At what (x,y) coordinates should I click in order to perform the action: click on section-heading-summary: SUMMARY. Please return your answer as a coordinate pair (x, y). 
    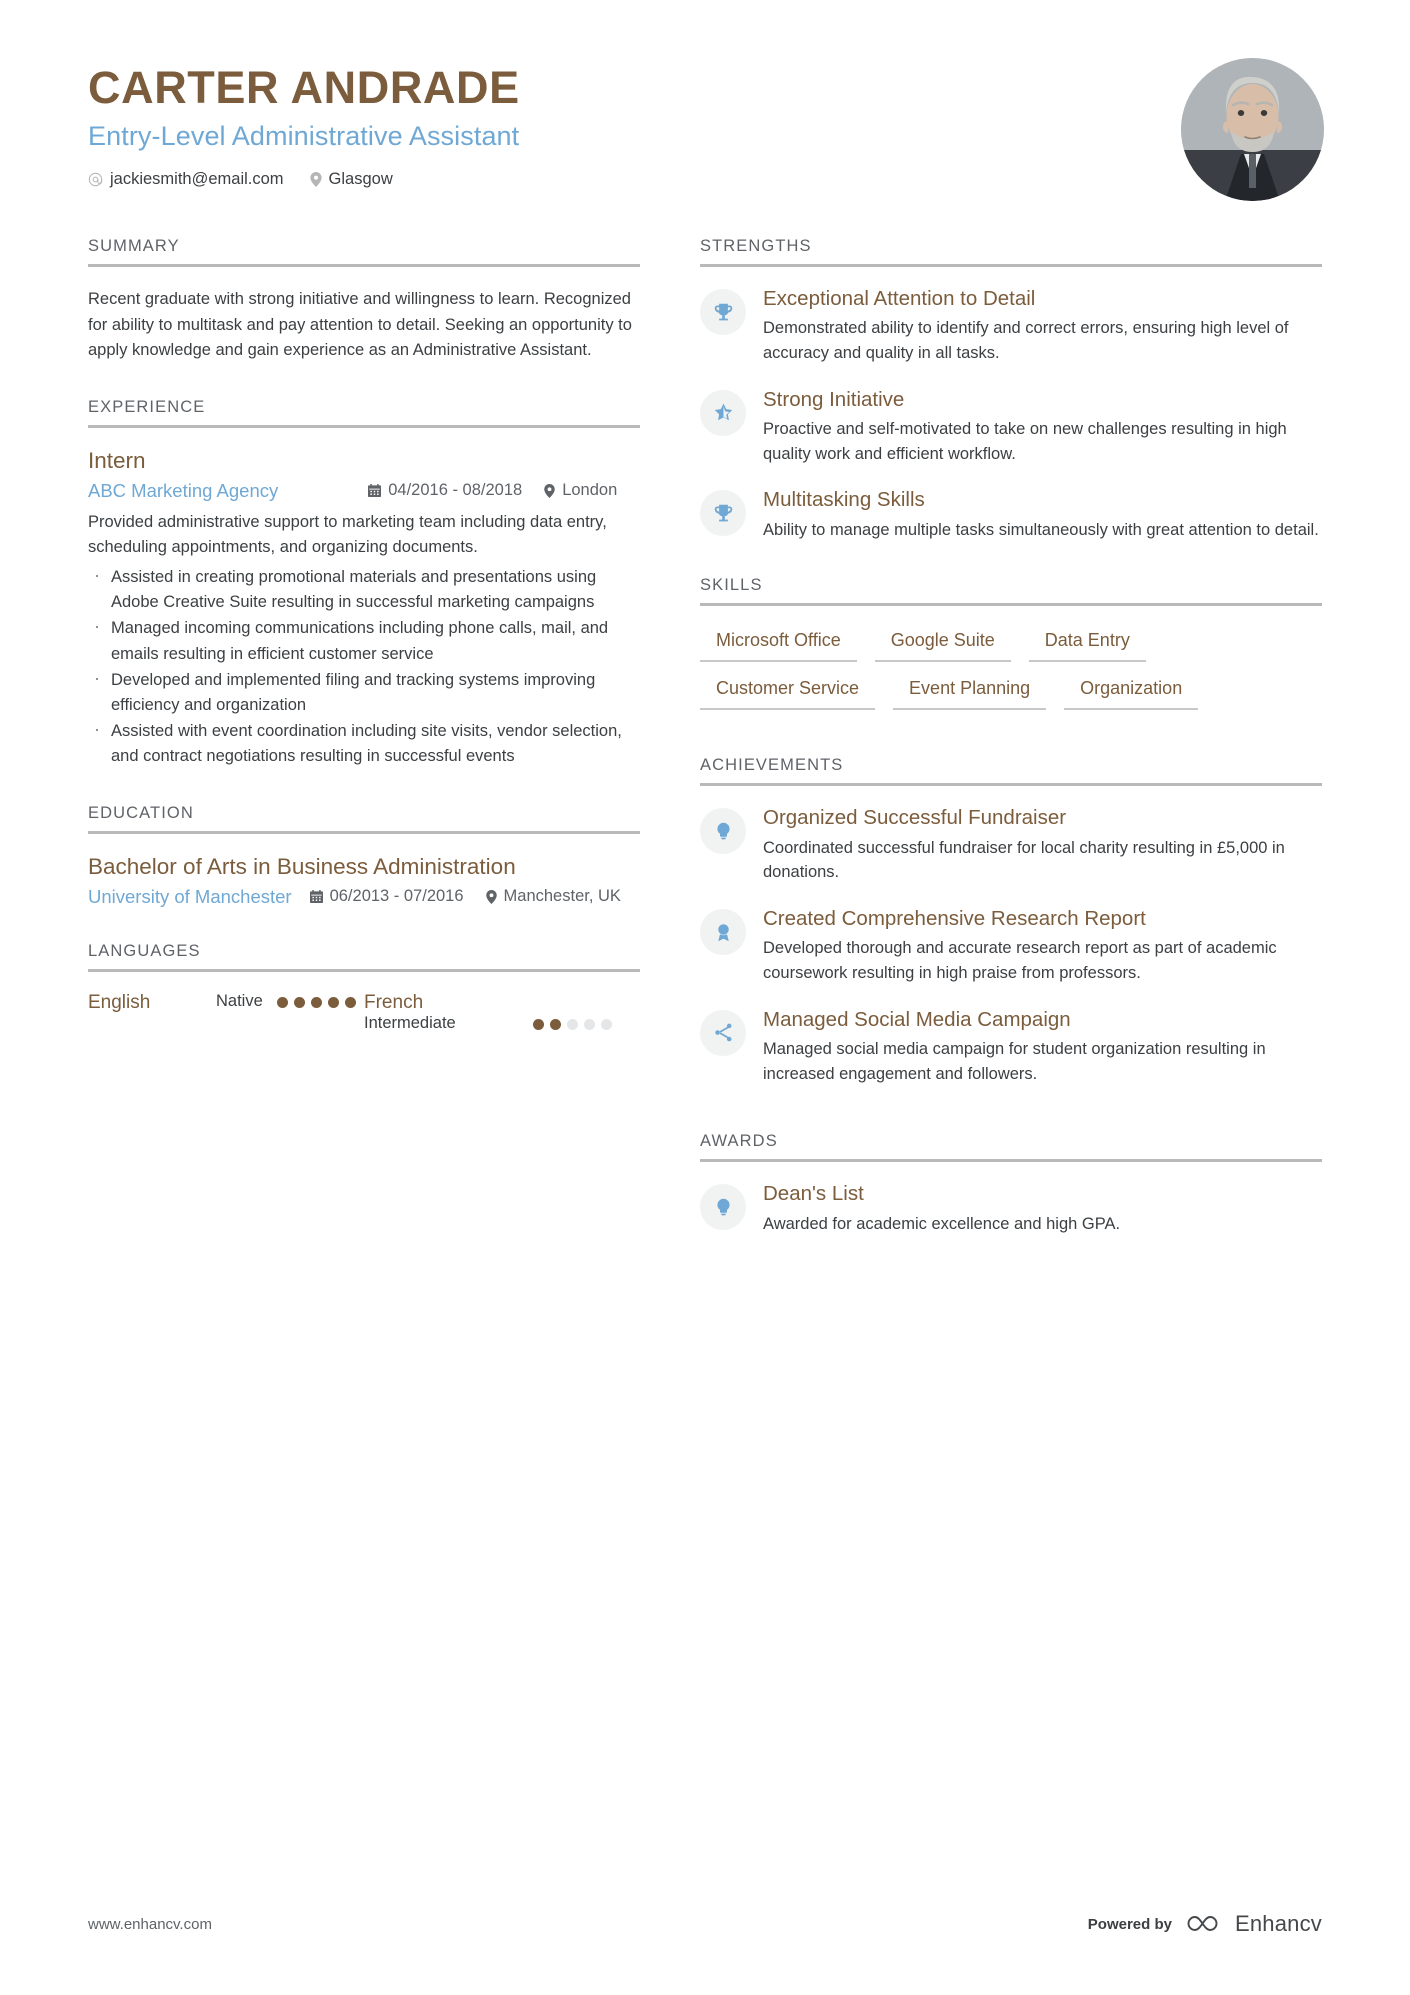
    Looking at the image, I should click on (134, 246).